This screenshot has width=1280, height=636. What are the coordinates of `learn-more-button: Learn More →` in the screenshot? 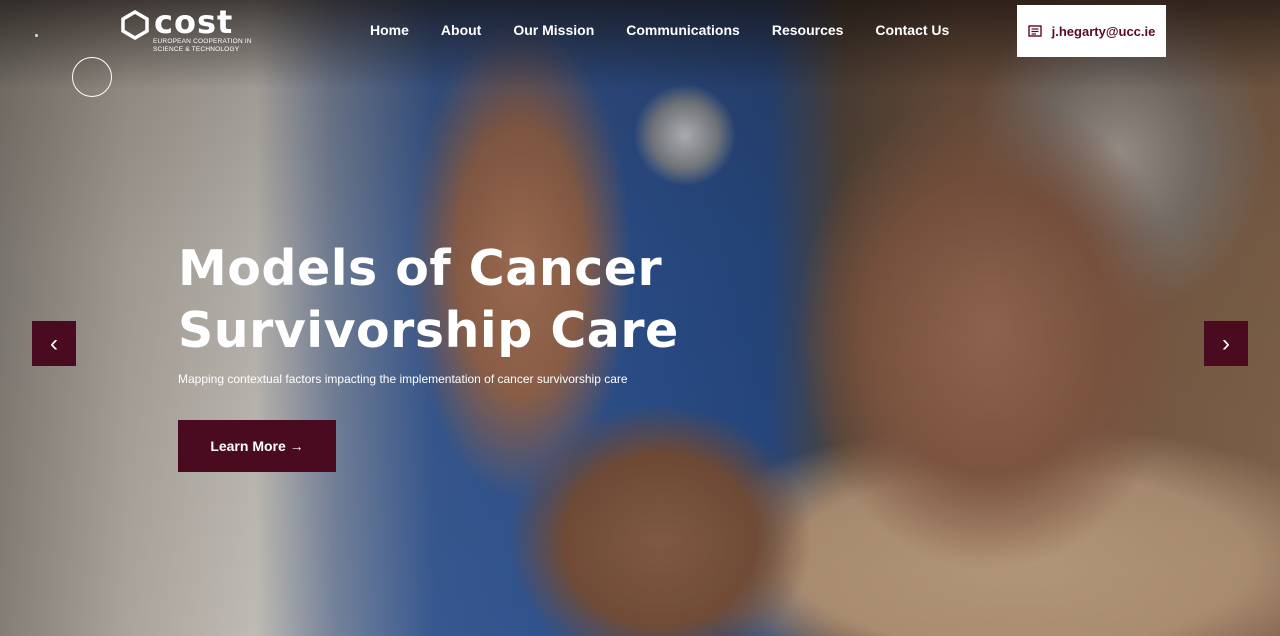 It's located at (257, 446).